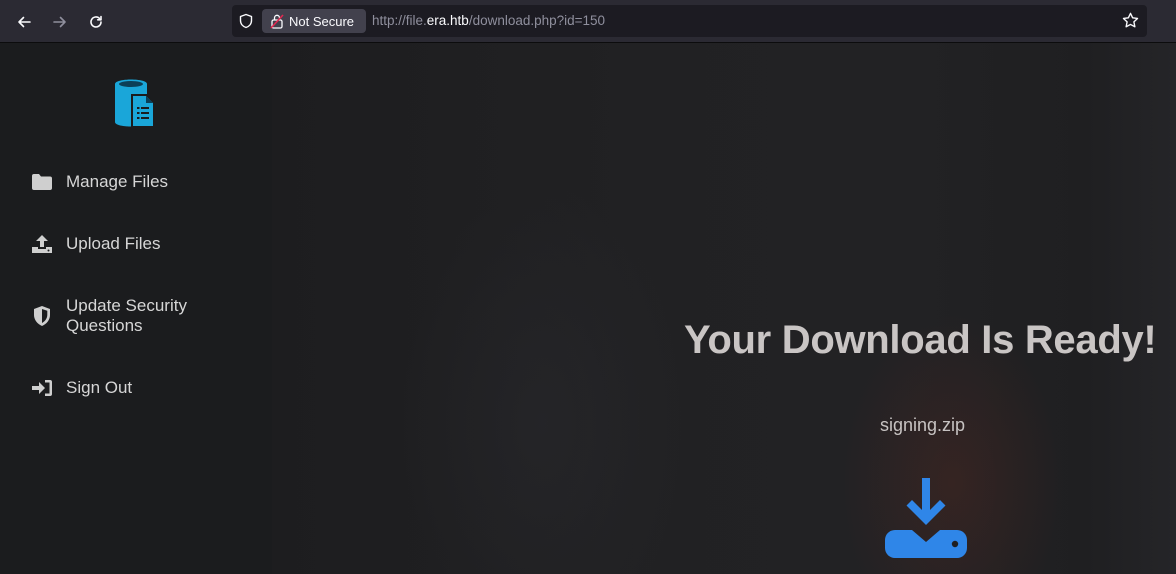  I want to click on sidebar-item-upload-files: Upload Files, so click(141, 244).